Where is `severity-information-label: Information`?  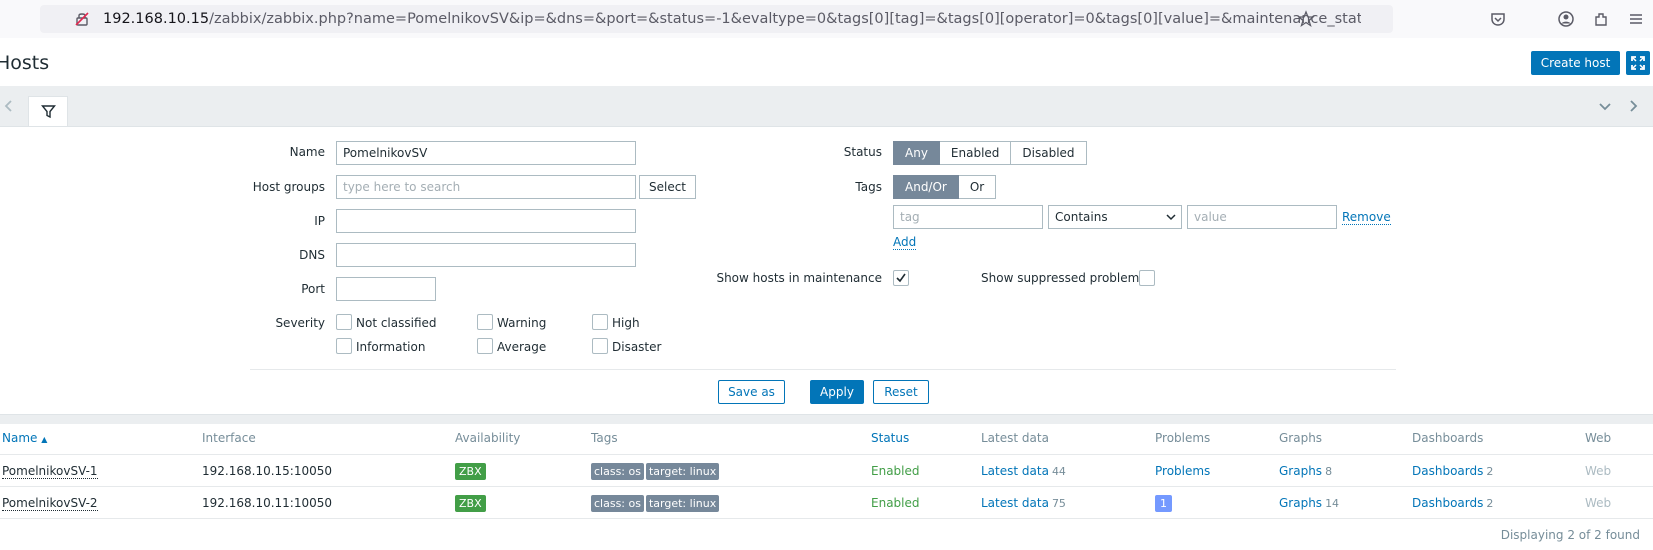 severity-information-label: Information is located at coordinates (391, 347).